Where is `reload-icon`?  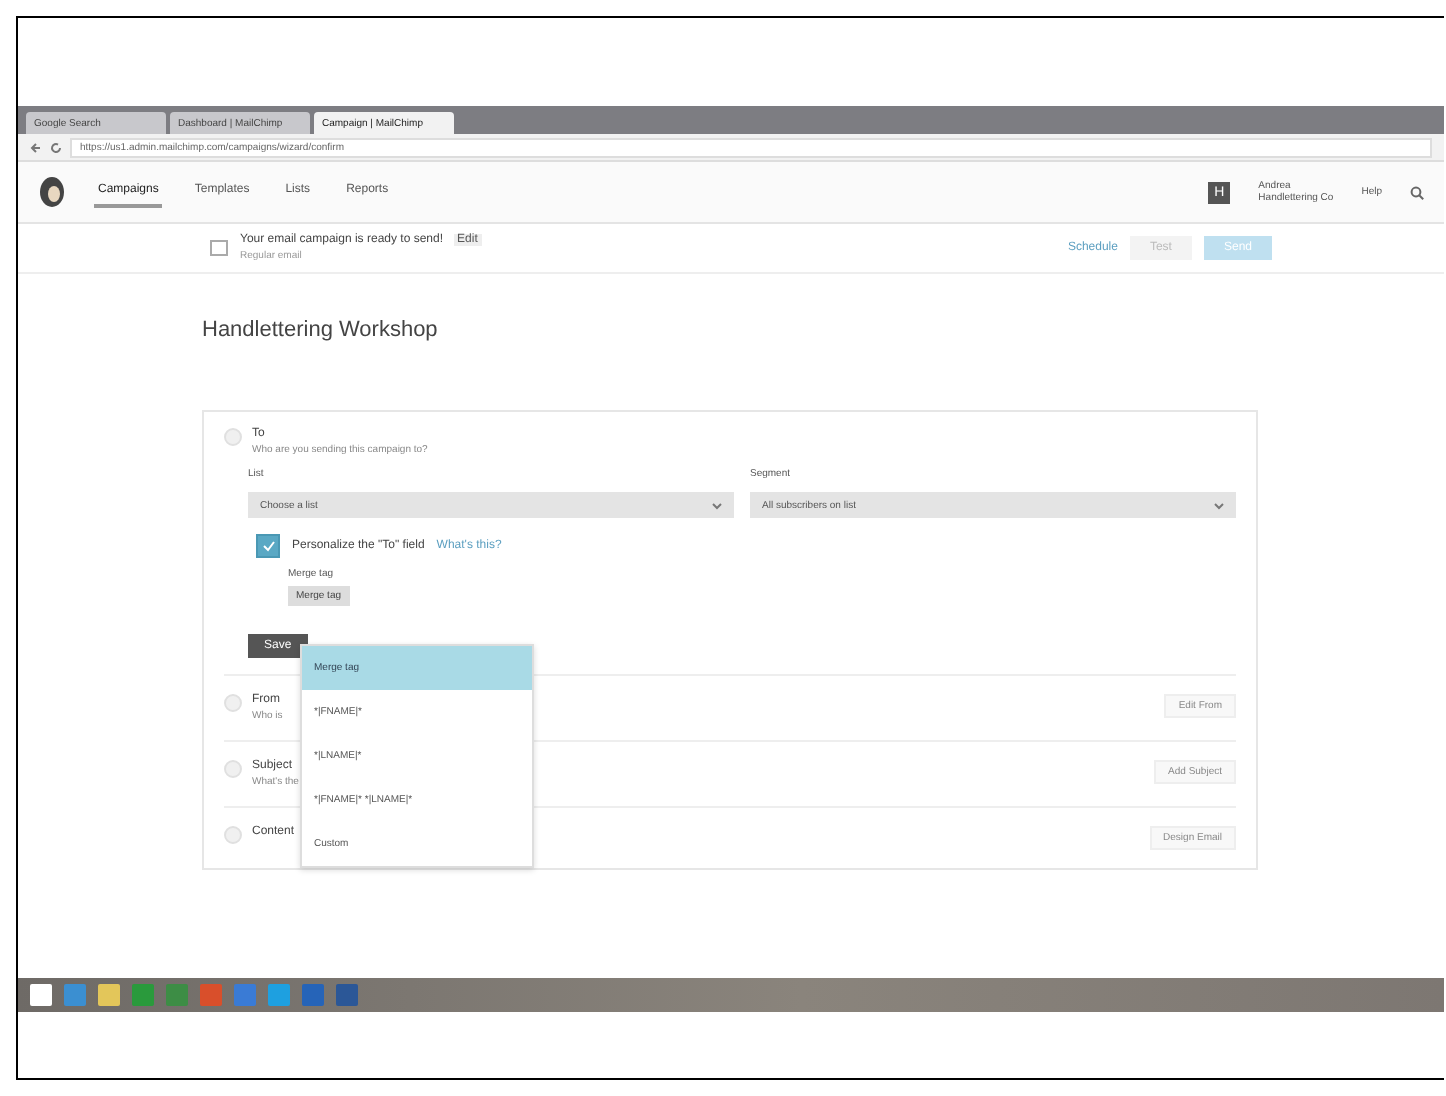
reload-icon is located at coordinates (56, 147).